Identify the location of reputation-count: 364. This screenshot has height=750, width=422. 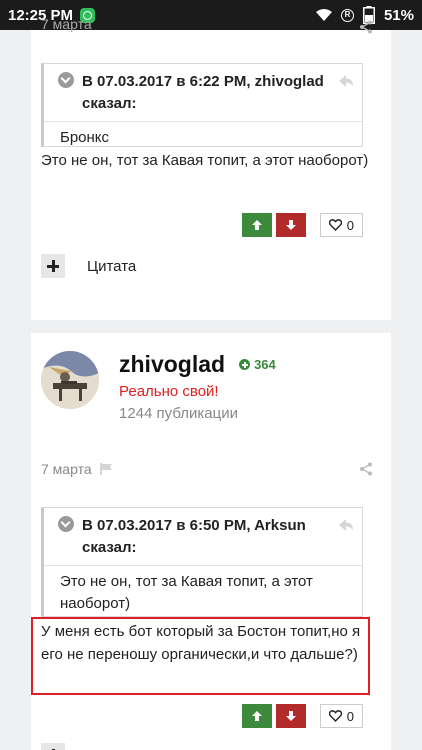
(265, 364).